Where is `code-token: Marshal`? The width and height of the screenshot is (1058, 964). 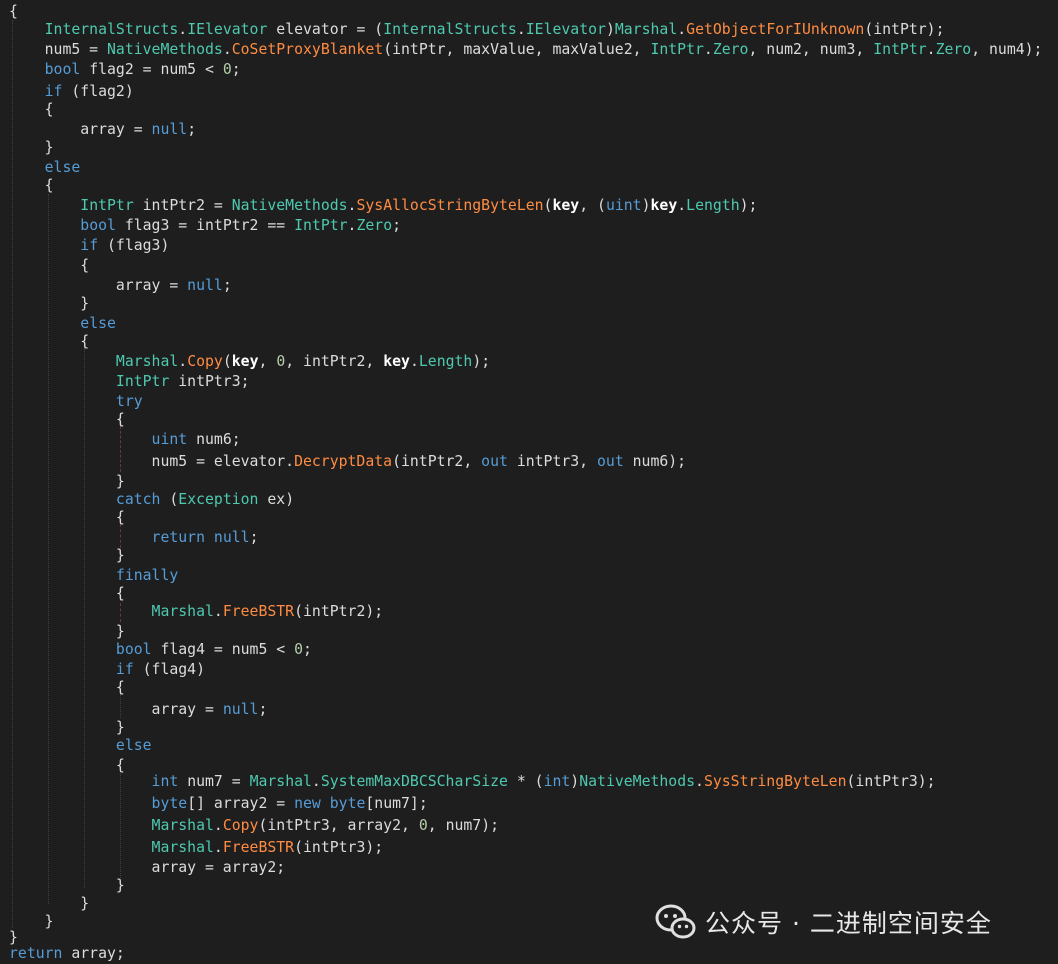 code-token: Marshal is located at coordinates (646, 29).